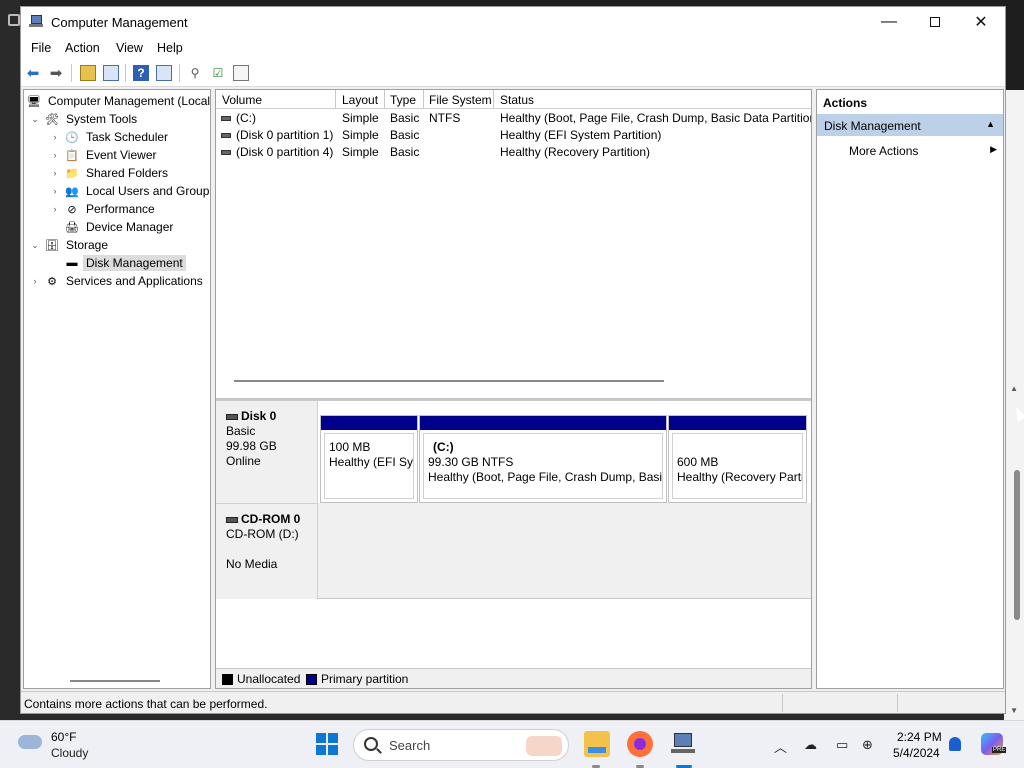 This screenshot has width=1024, height=768. Describe the element at coordinates (262, 534) in the screenshot. I see `cdrom-type: CD-ROM (D:)` at that location.